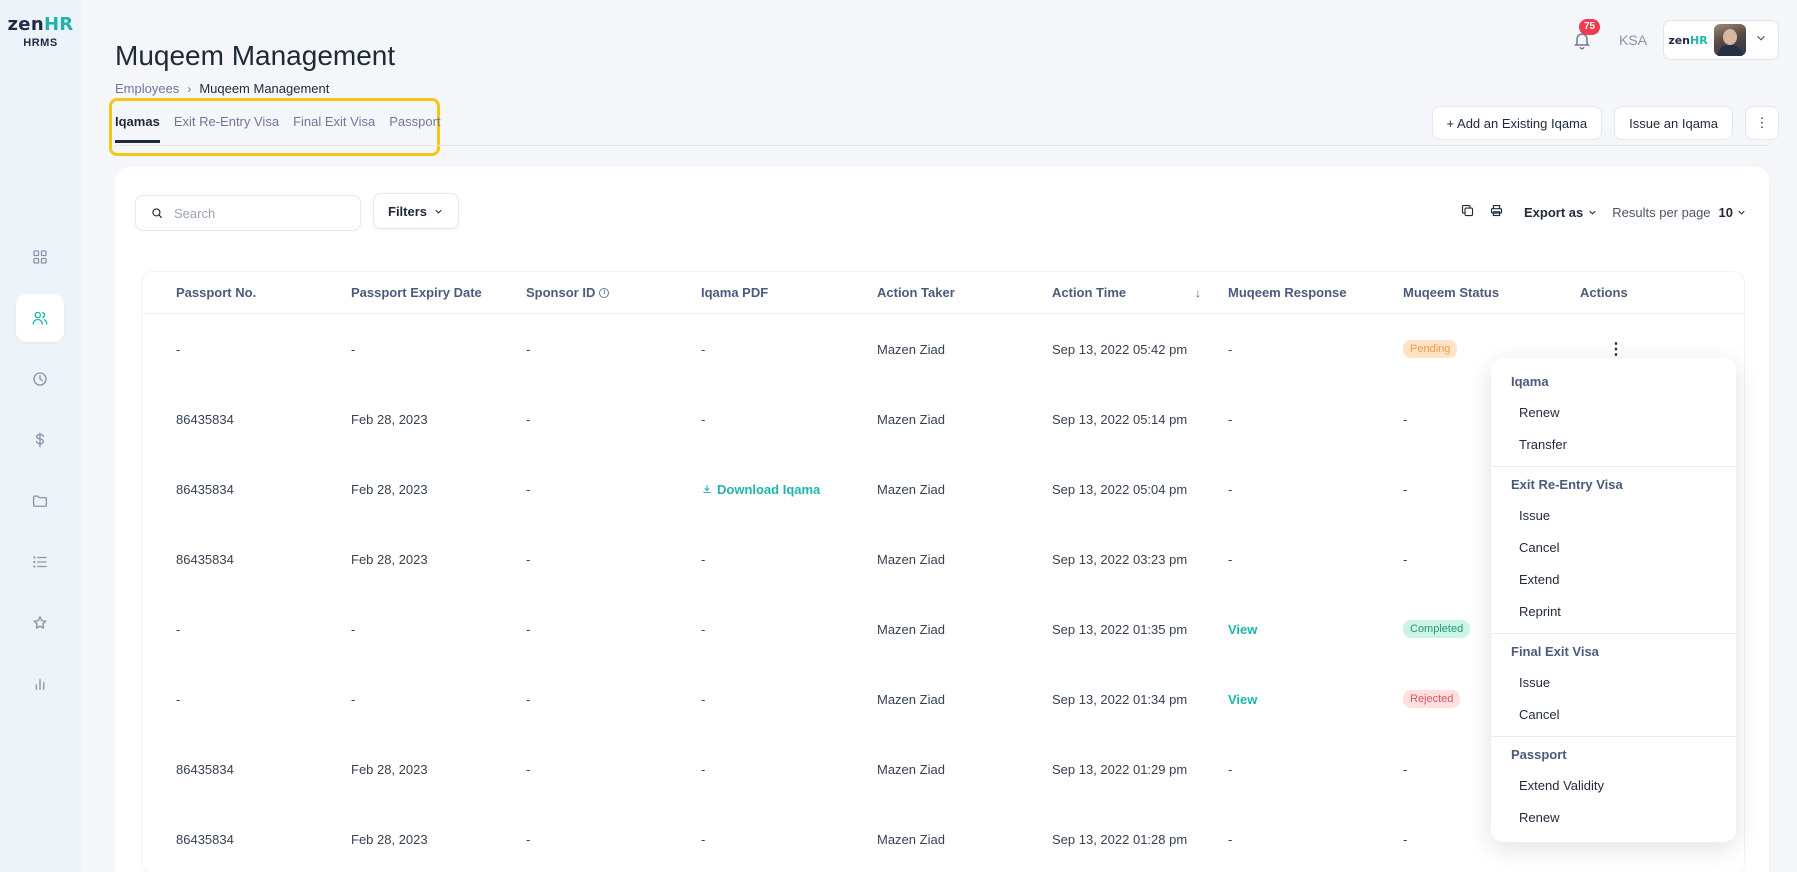 The width and height of the screenshot is (1797, 872). I want to click on search-input, so click(259, 213).